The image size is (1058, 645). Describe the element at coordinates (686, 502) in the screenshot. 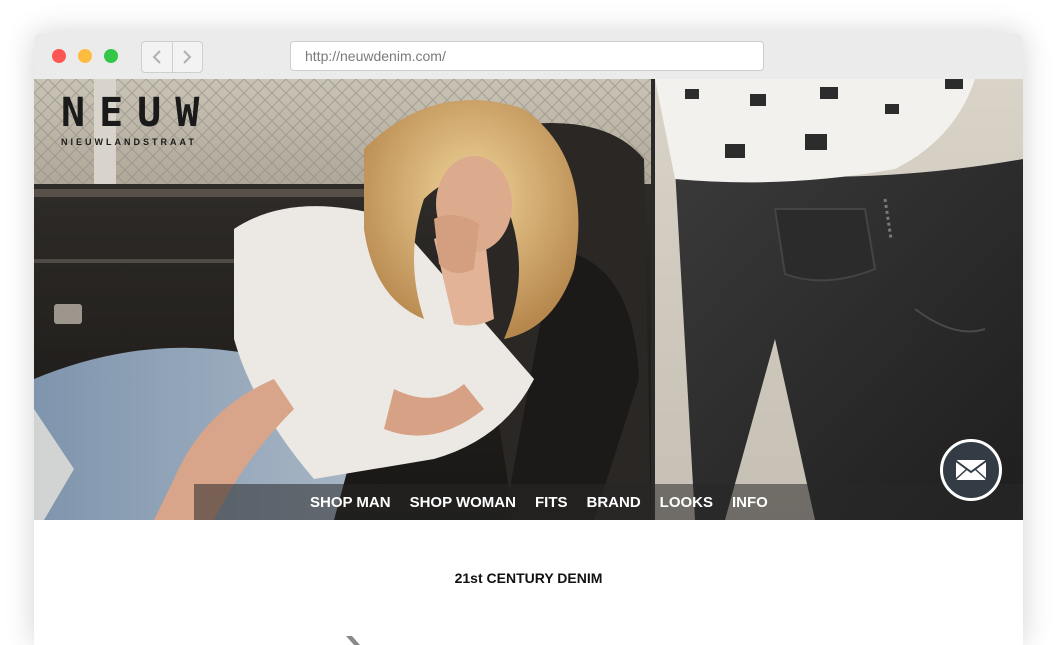

I see `nav-item-looks: LOOKS` at that location.